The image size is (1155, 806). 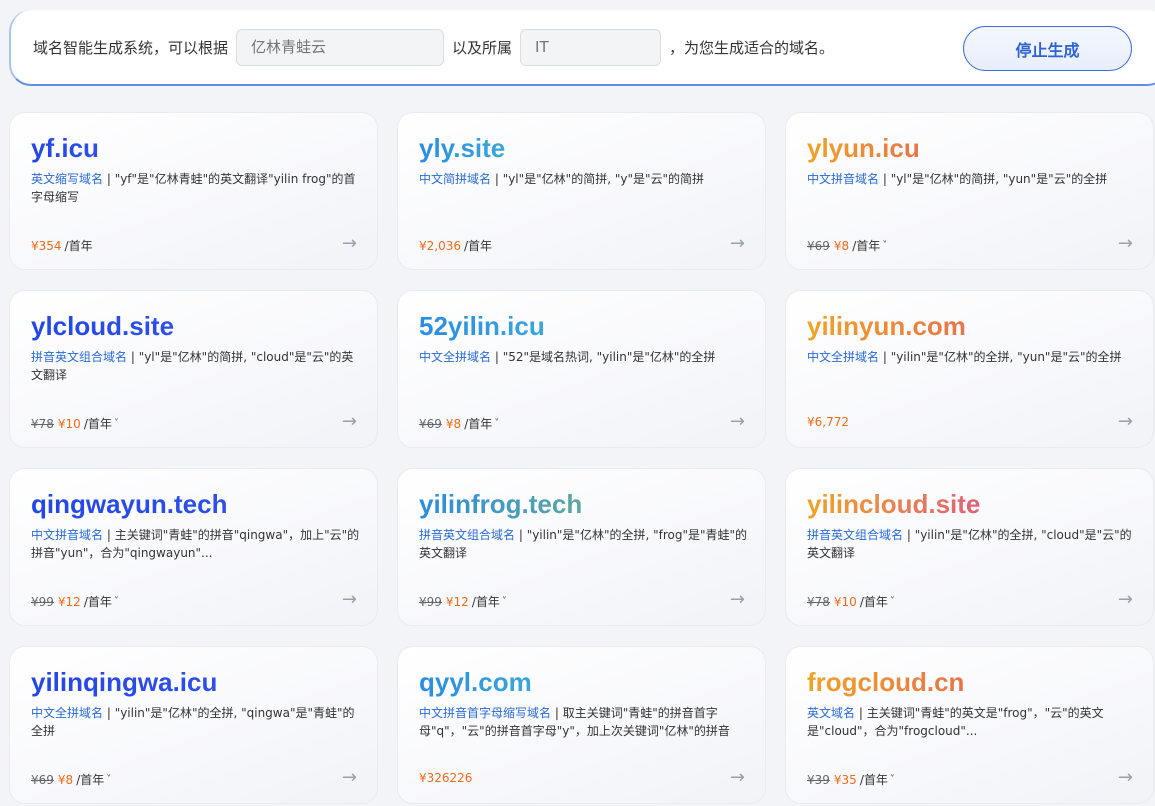 What do you see at coordinates (482, 326) in the screenshot?
I see `domain-name: 52yilin.icu` at bounding box center [482, 326].